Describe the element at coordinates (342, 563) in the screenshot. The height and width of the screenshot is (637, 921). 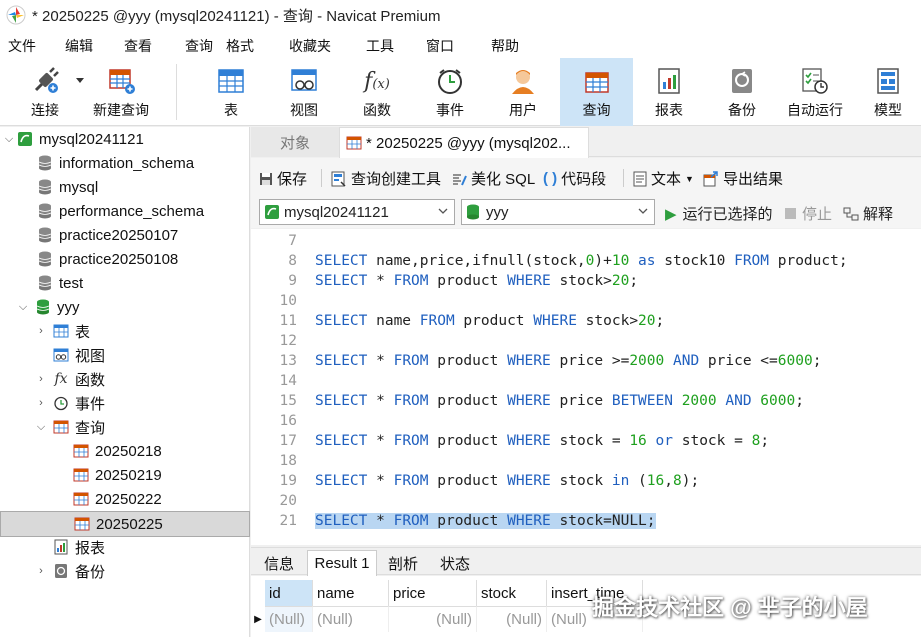
I see `tab-result-1: Result 1` at that location.